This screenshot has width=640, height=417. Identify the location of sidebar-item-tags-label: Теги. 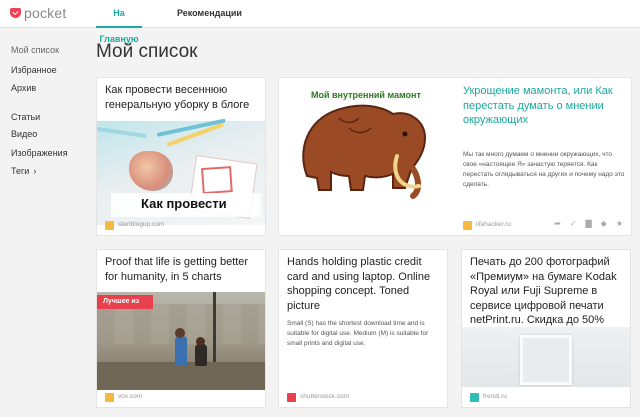
(20, 171).